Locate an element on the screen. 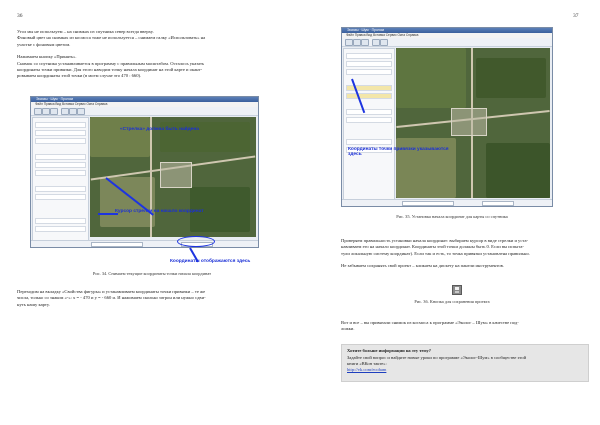 The height and width of the screenshot is (425, 600). pan-icon is located at coordinates (81, 111).